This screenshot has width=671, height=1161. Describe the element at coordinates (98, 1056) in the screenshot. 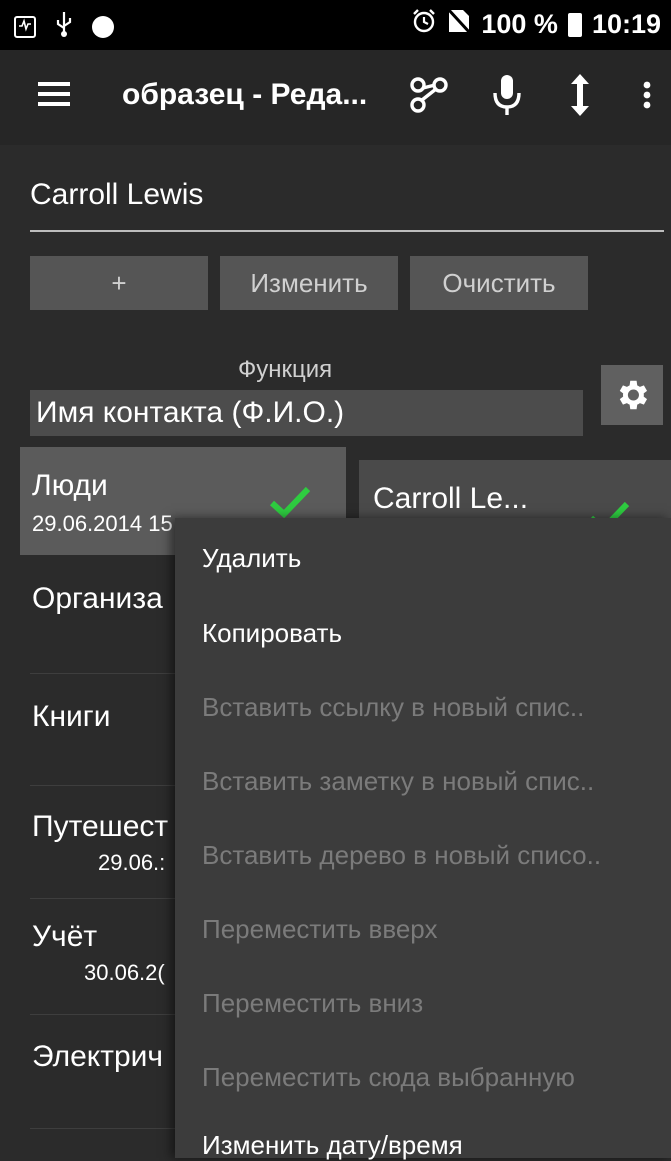

I see `list-item-title: Электрич` at that location.